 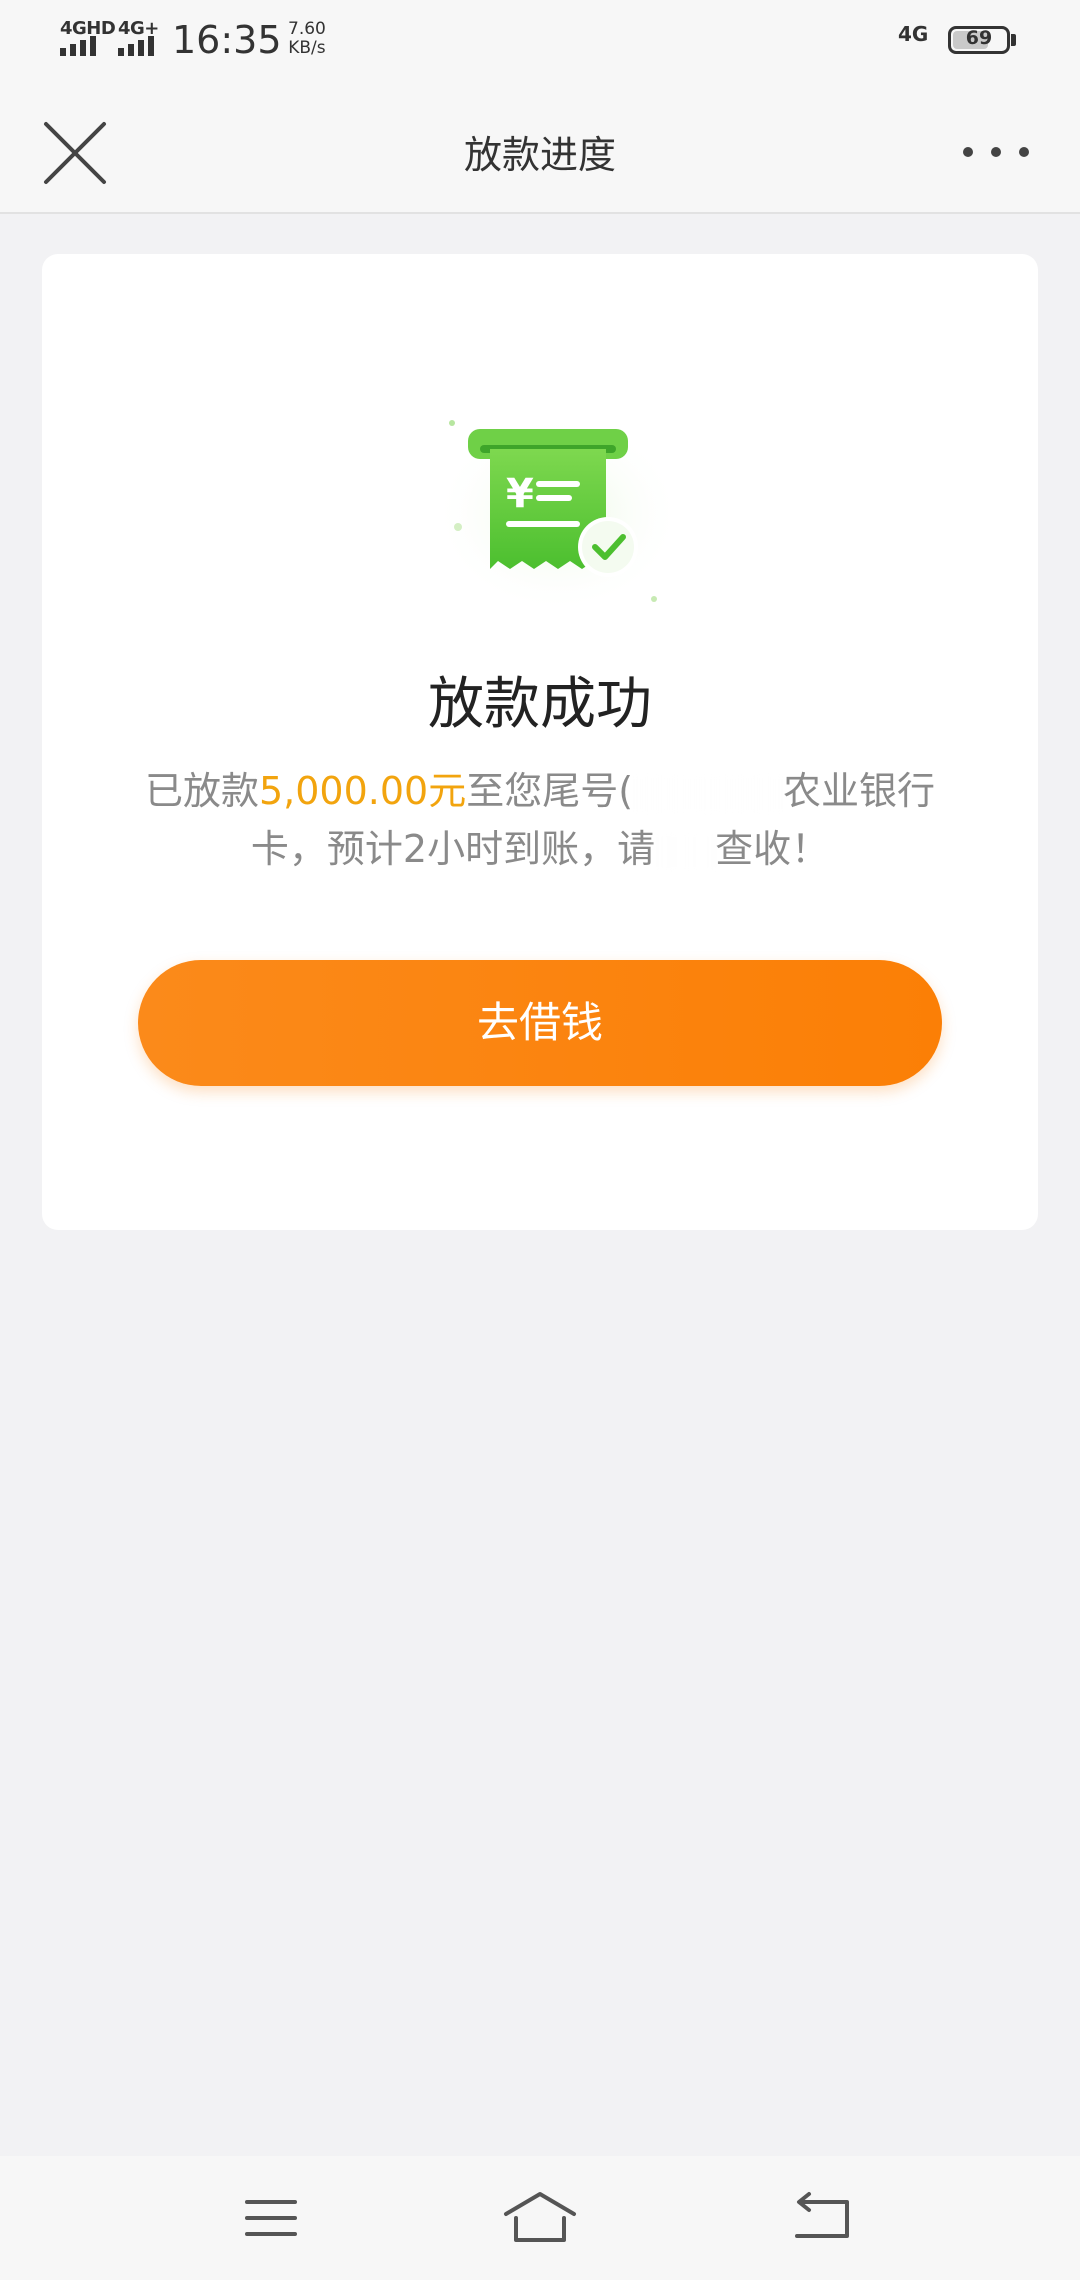 I want to click on battery-level: 69, so click(x=979, y=38).